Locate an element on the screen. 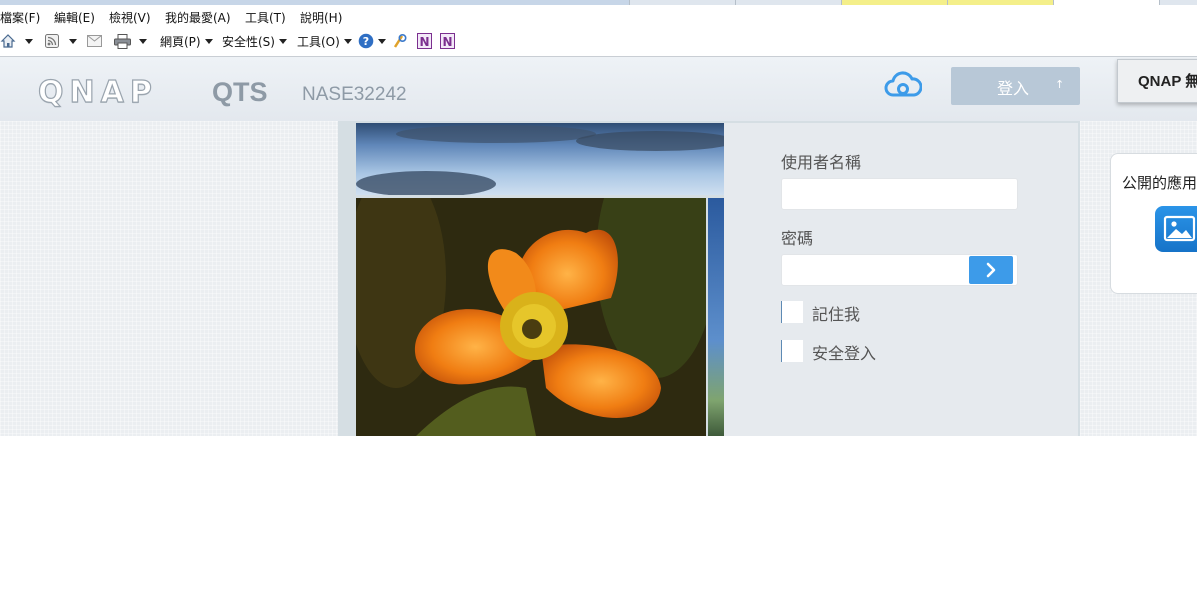 The image size is (1197, 614). password-label: 密碼 is located at coordinates (797, 238).